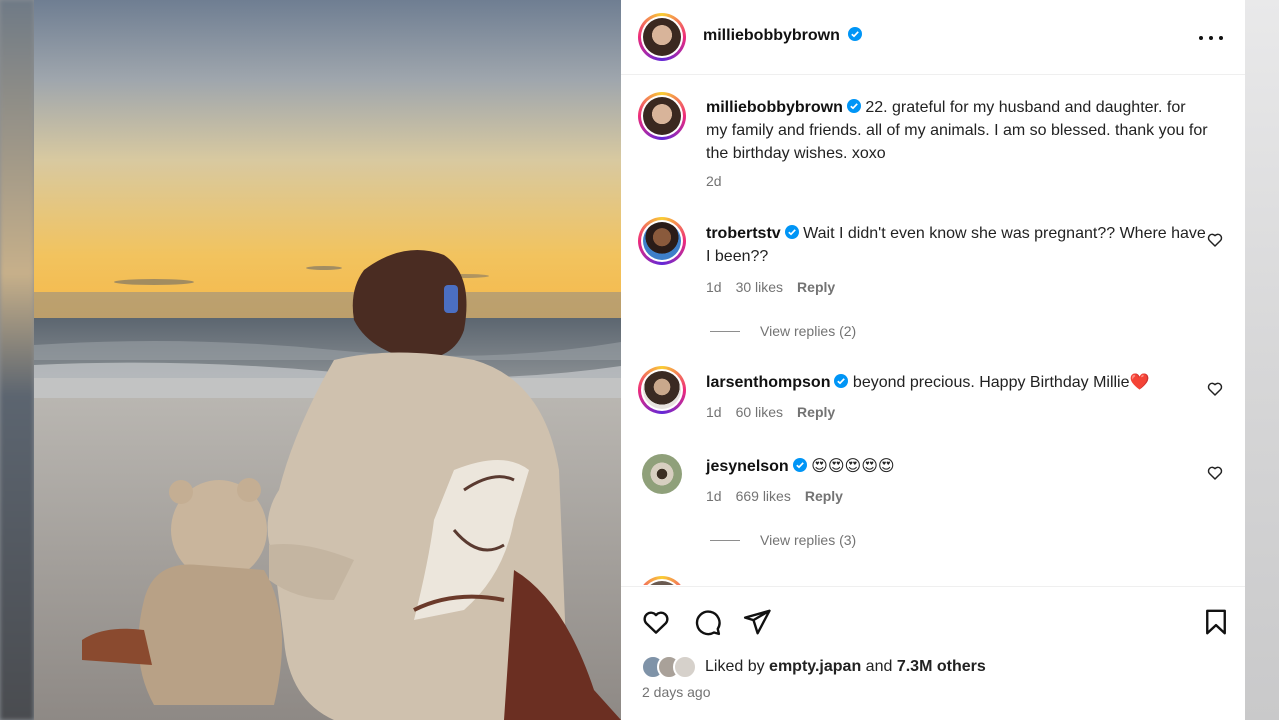  What do you see at coordinates (759, 412) in the screenshot?
I see `comment-likes: 60 likes` at bounding box center [759, 412].